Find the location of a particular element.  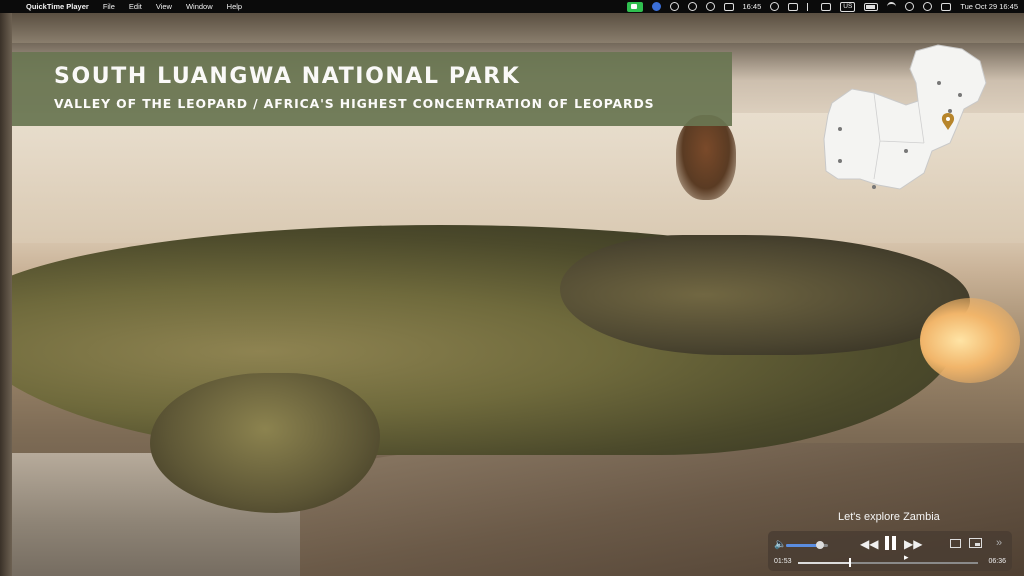

rewind-button: ◀◀ is located at coordinates (869, 544).